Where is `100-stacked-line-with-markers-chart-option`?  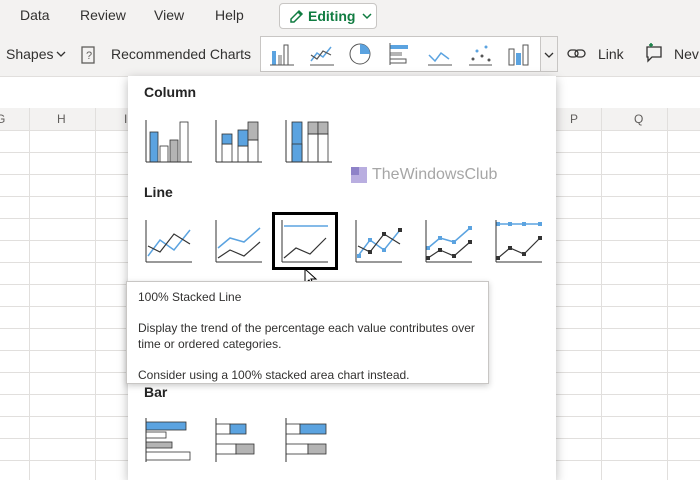
100-stacked-line-with-markers-chart-option is located at coordinates (519, 241).